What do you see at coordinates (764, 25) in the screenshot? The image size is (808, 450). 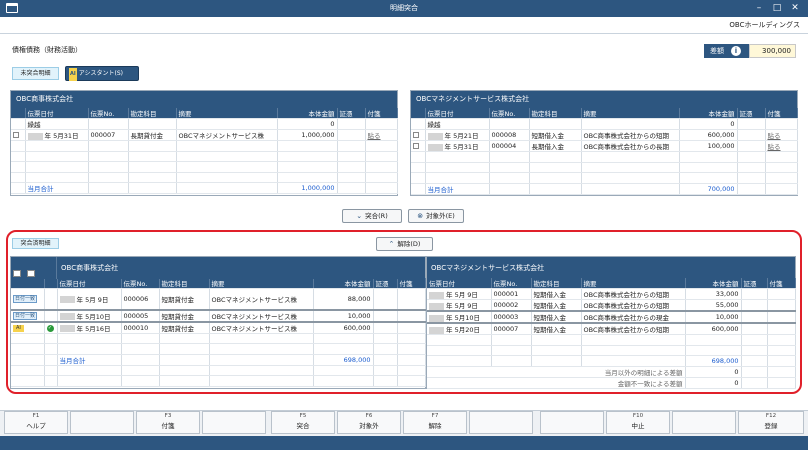 I see `company-name: OBCホールディングス` at bounding box center [764, 25].